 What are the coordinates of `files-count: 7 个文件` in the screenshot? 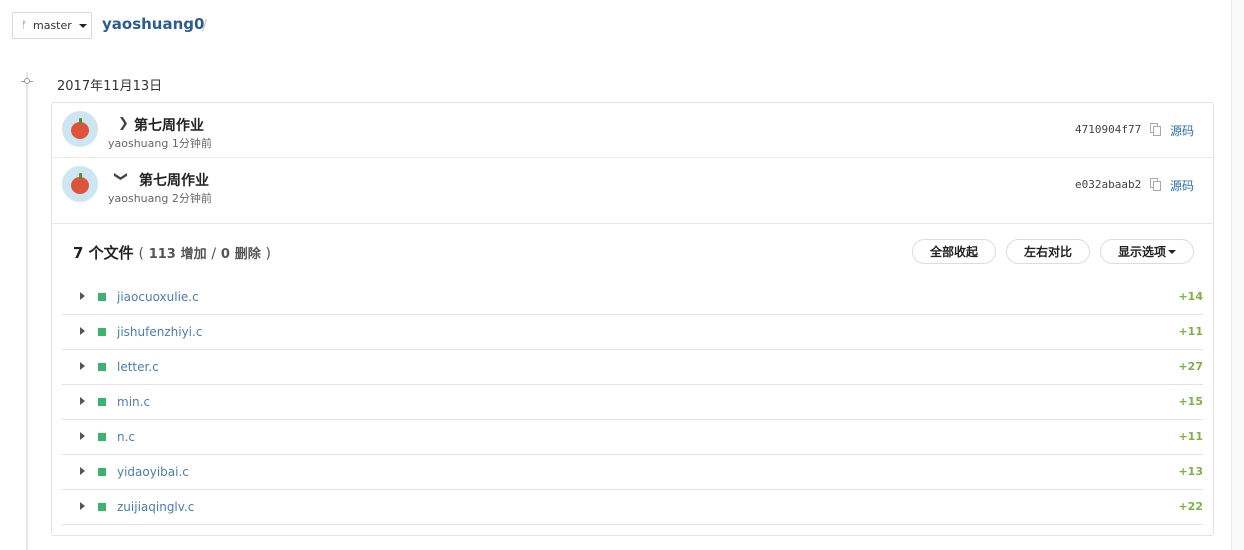 It's located at (103, 253).